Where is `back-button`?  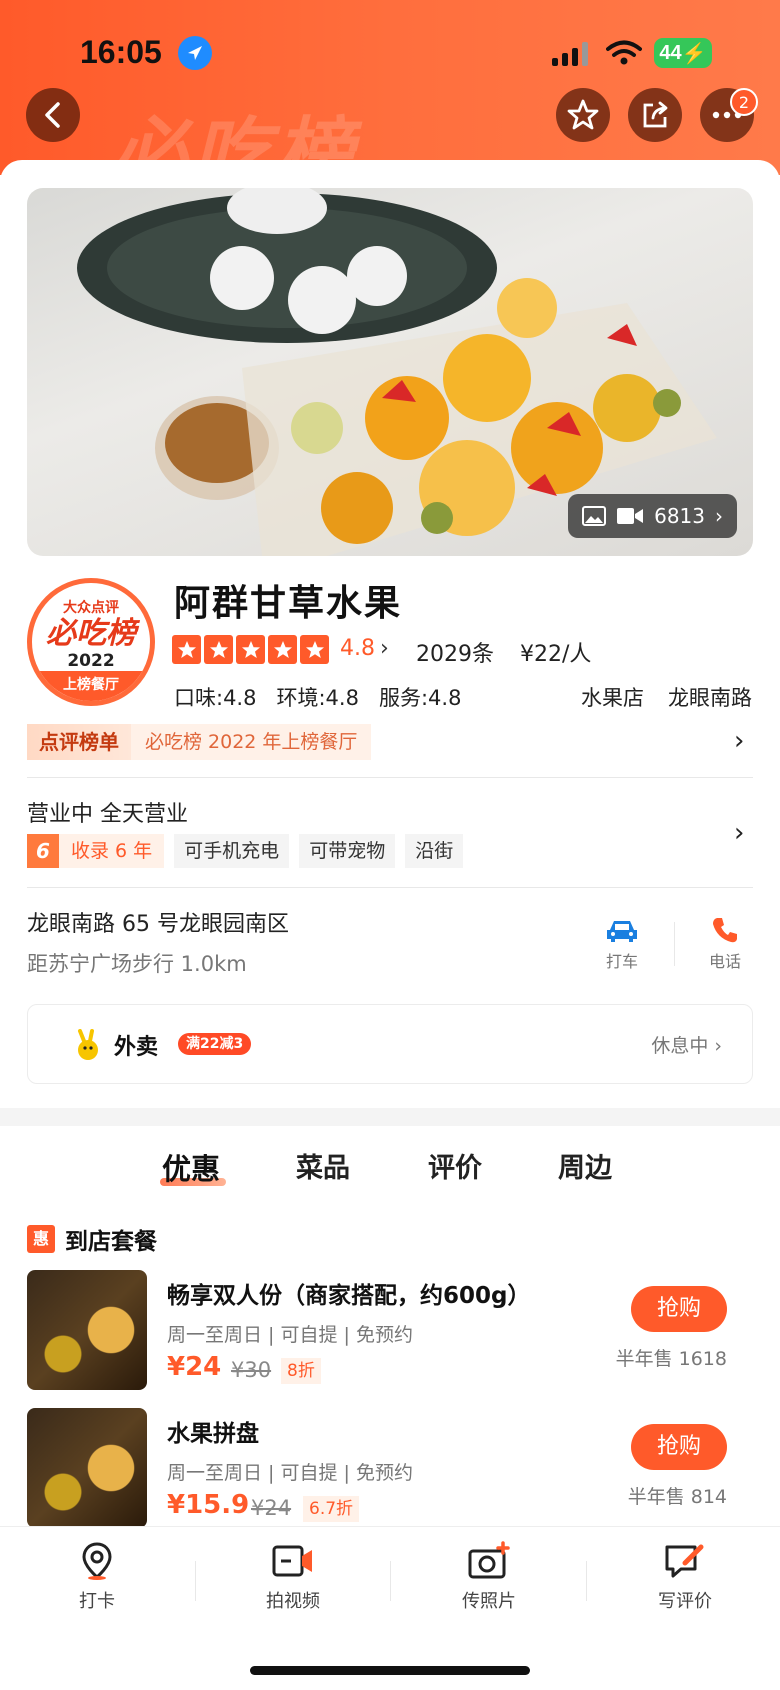
back-button is located at coordinates (53, 115).